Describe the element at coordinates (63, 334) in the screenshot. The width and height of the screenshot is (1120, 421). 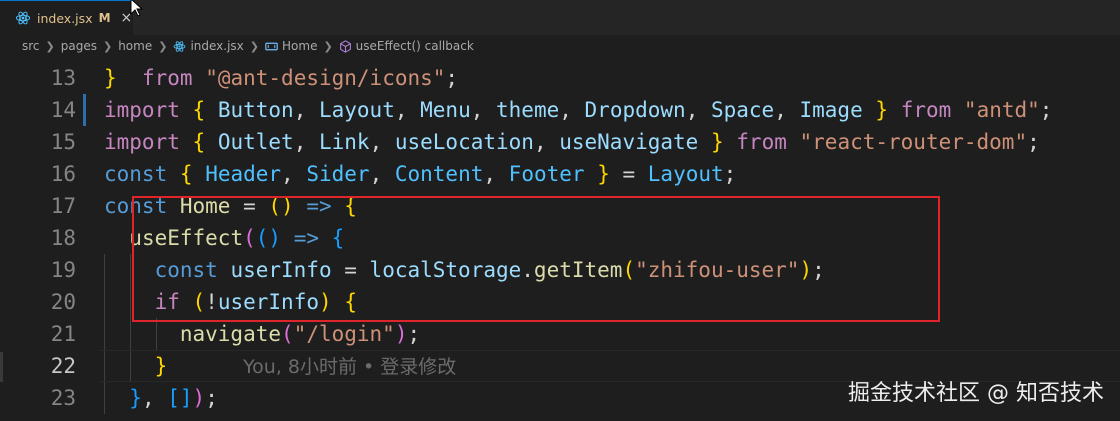
I see `line-number: 21` at that location.